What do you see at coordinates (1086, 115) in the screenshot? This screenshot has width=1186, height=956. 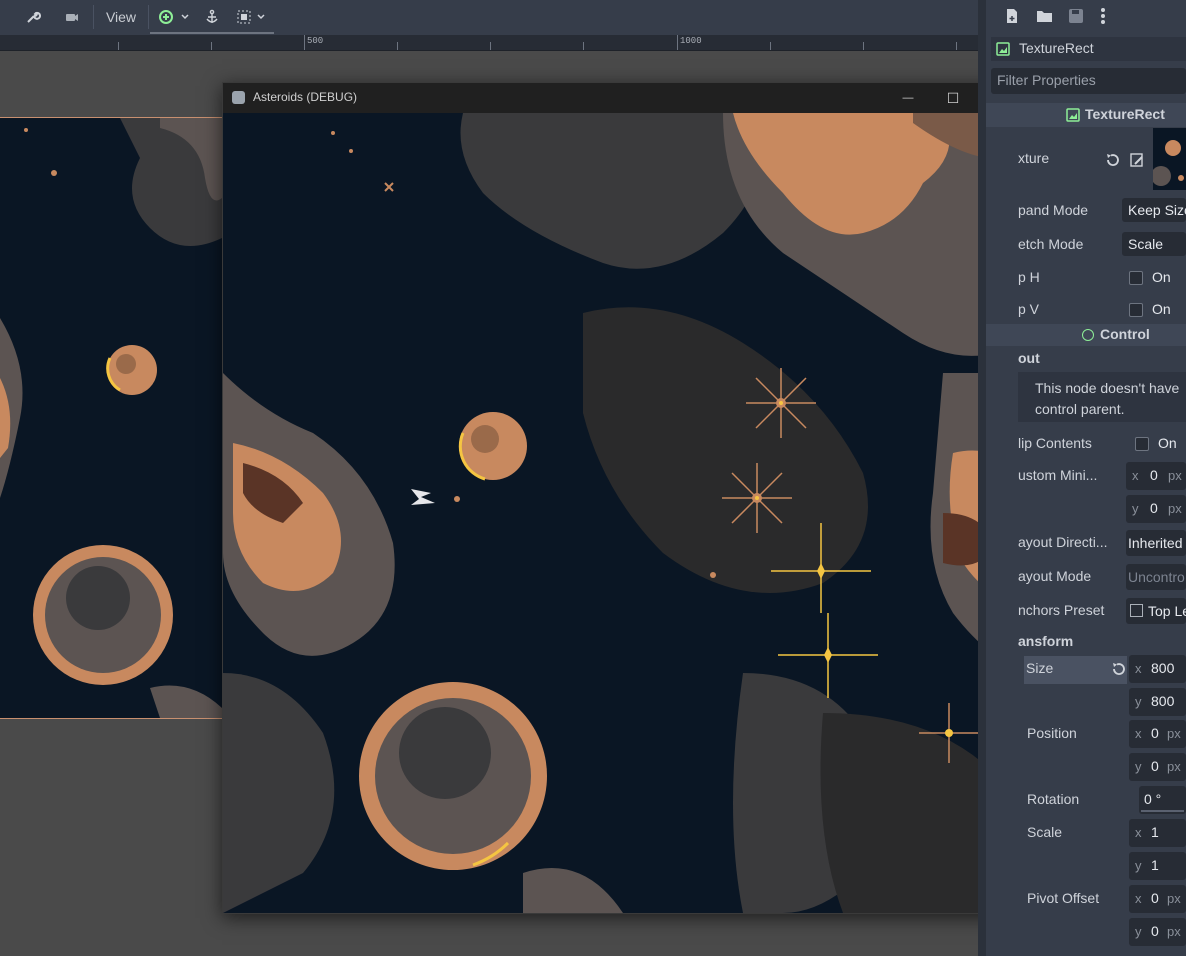 I see `class-header-texturerect: TextureRect` at bounding box center [1086, 115].